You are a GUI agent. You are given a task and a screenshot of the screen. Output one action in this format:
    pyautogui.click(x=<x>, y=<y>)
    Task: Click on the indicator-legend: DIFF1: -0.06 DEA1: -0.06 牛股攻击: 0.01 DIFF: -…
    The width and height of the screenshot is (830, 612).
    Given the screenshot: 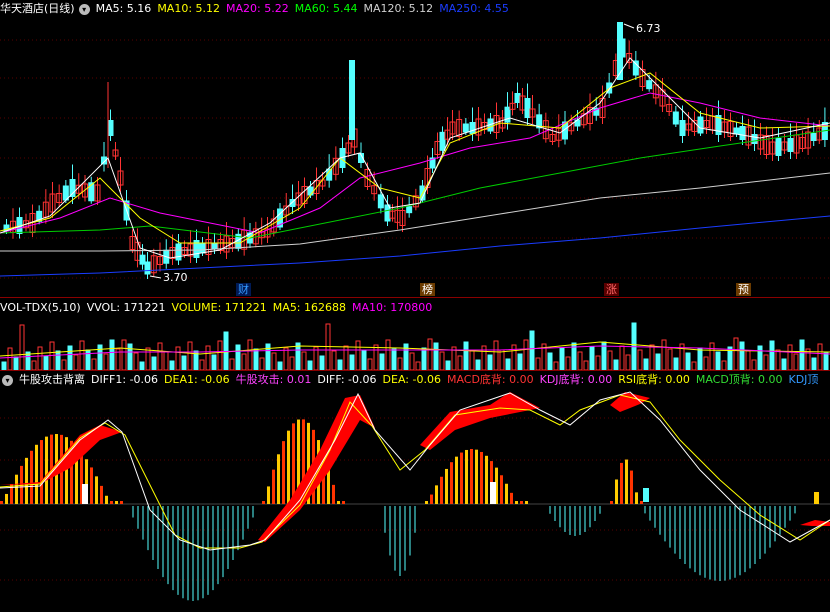 What is the action you would take?
    pyautogui.click(x=457, y=379)
    